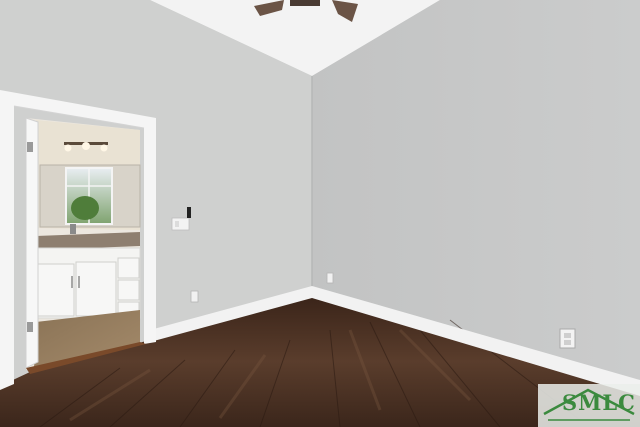  Describe the element at coordinates (83, 243) in the screenshot. I see `bathroom-view` at that location.